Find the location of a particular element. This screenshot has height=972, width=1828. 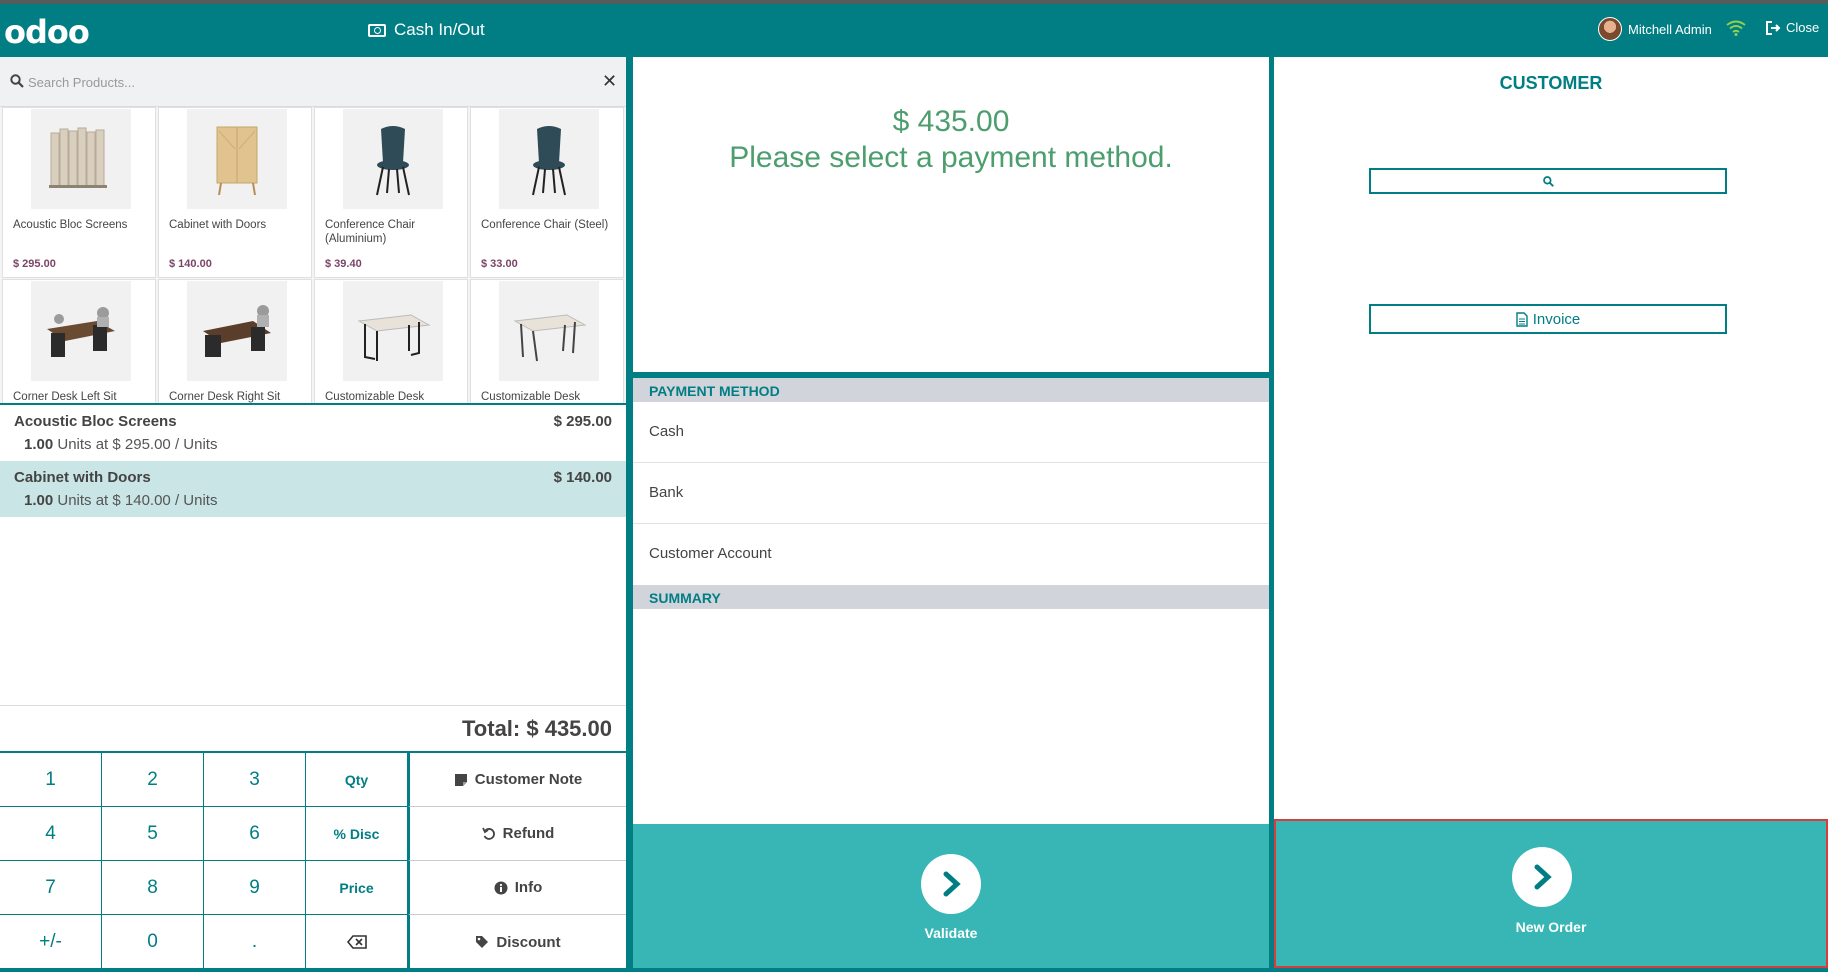

chevron-right-icon is located at coordinates (1543, 877).